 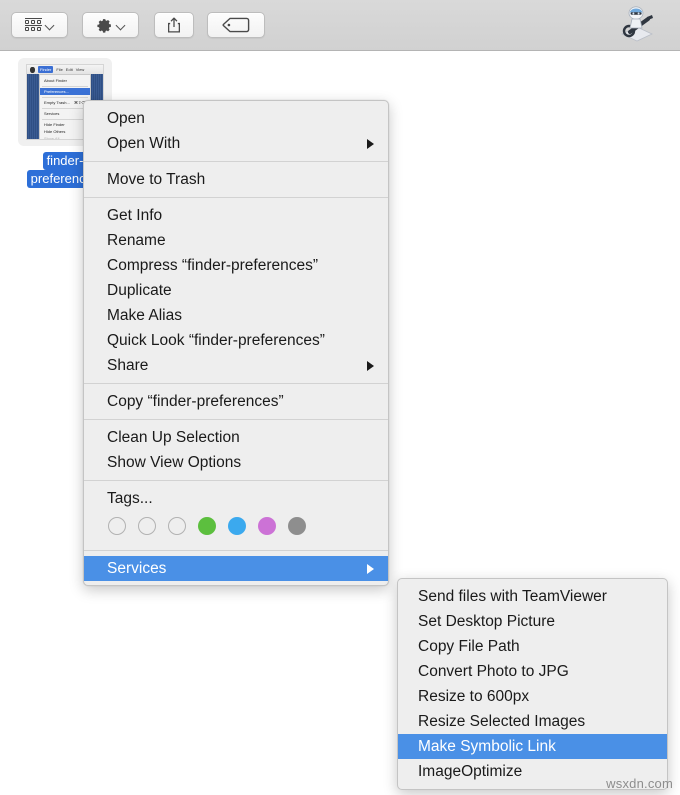 What do you see at coordinates (69, 69) in the screenshot?
I see `thumbnail-menu-edit: Edit` at bounding box center [69, 69].